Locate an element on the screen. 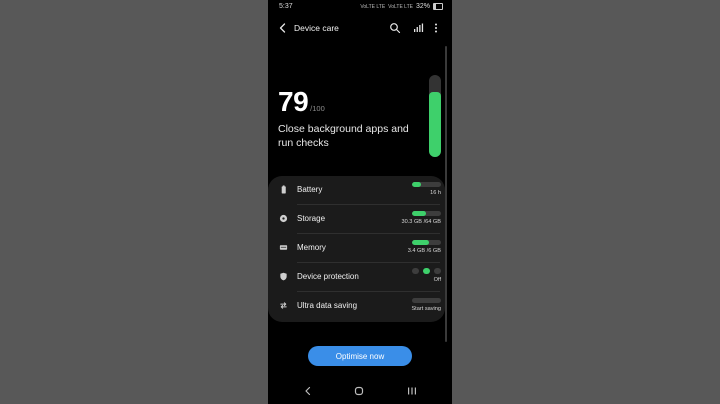 This screenshot has height=404, width=720. score-description: Close background apps and run checks is located at coordinates (343, 136).